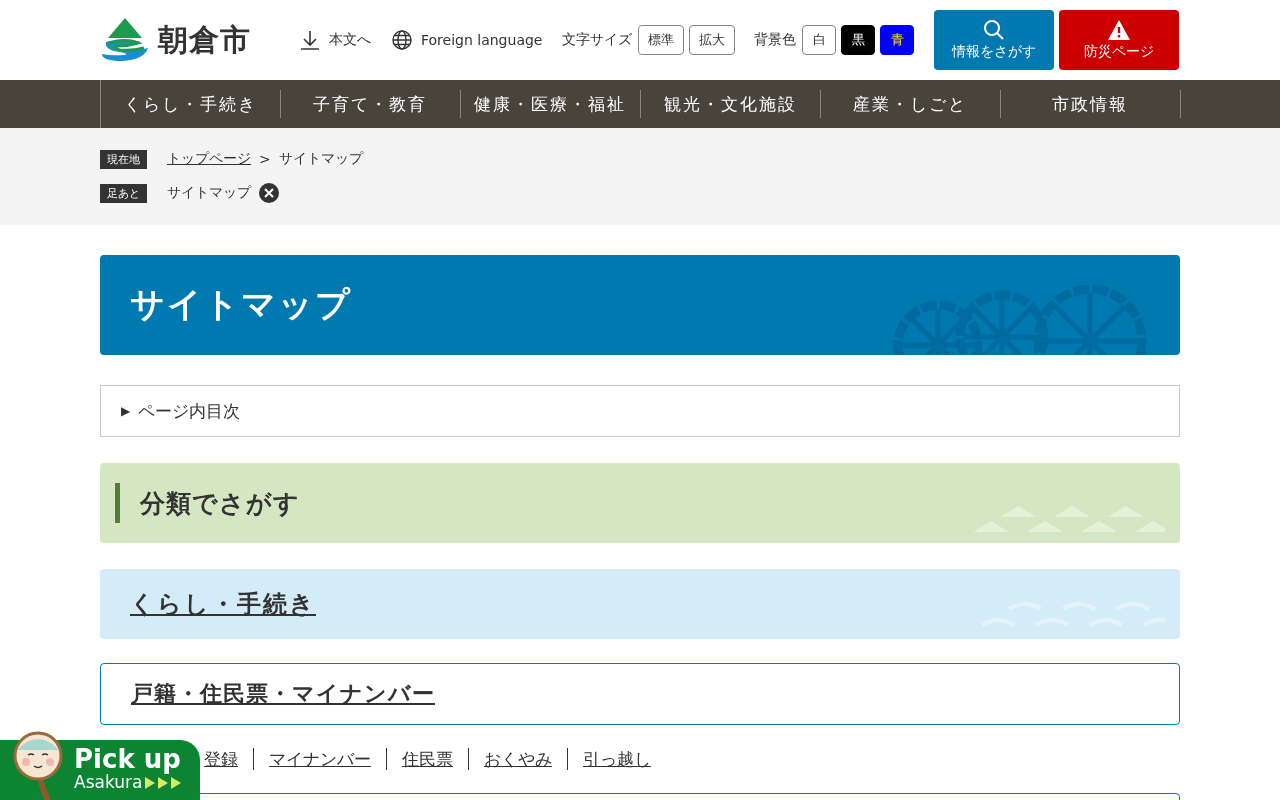  I want to click on text-size-button: 拡大, so click(712, 40).